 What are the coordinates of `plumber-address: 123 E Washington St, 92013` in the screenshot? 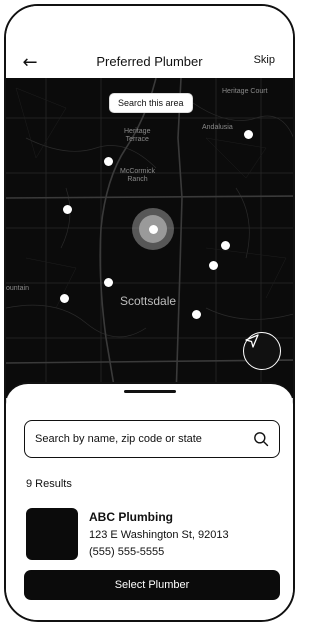 It's located at (159, 535).